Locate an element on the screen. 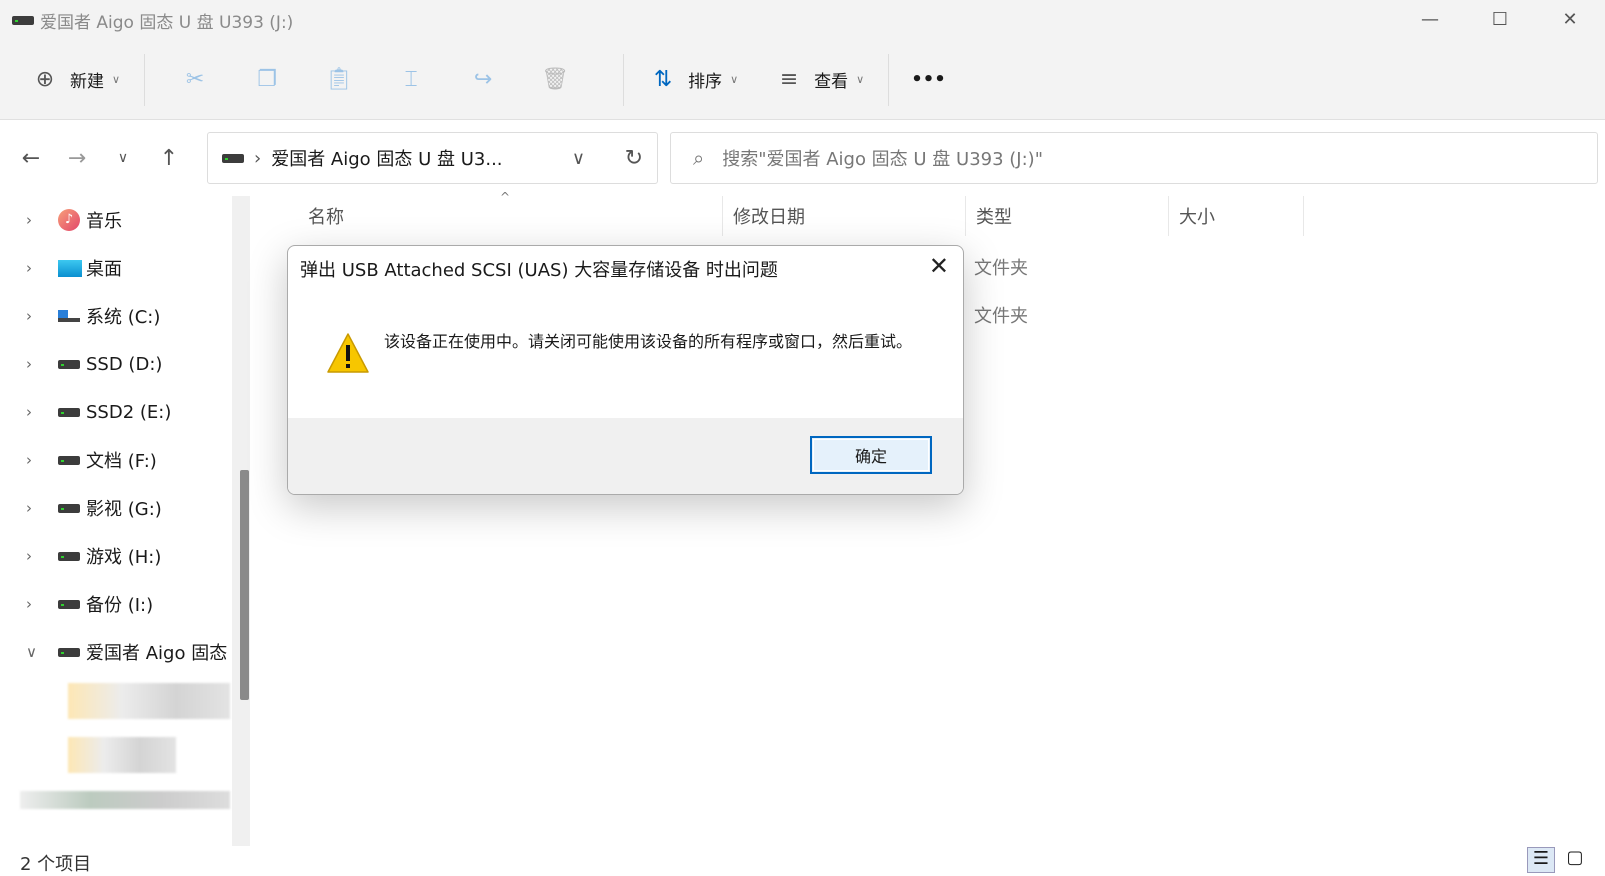 This screenshot has width=1605, height=876. sidebar-item-label: 影视 (G:) is located at coordinates (124, 509).